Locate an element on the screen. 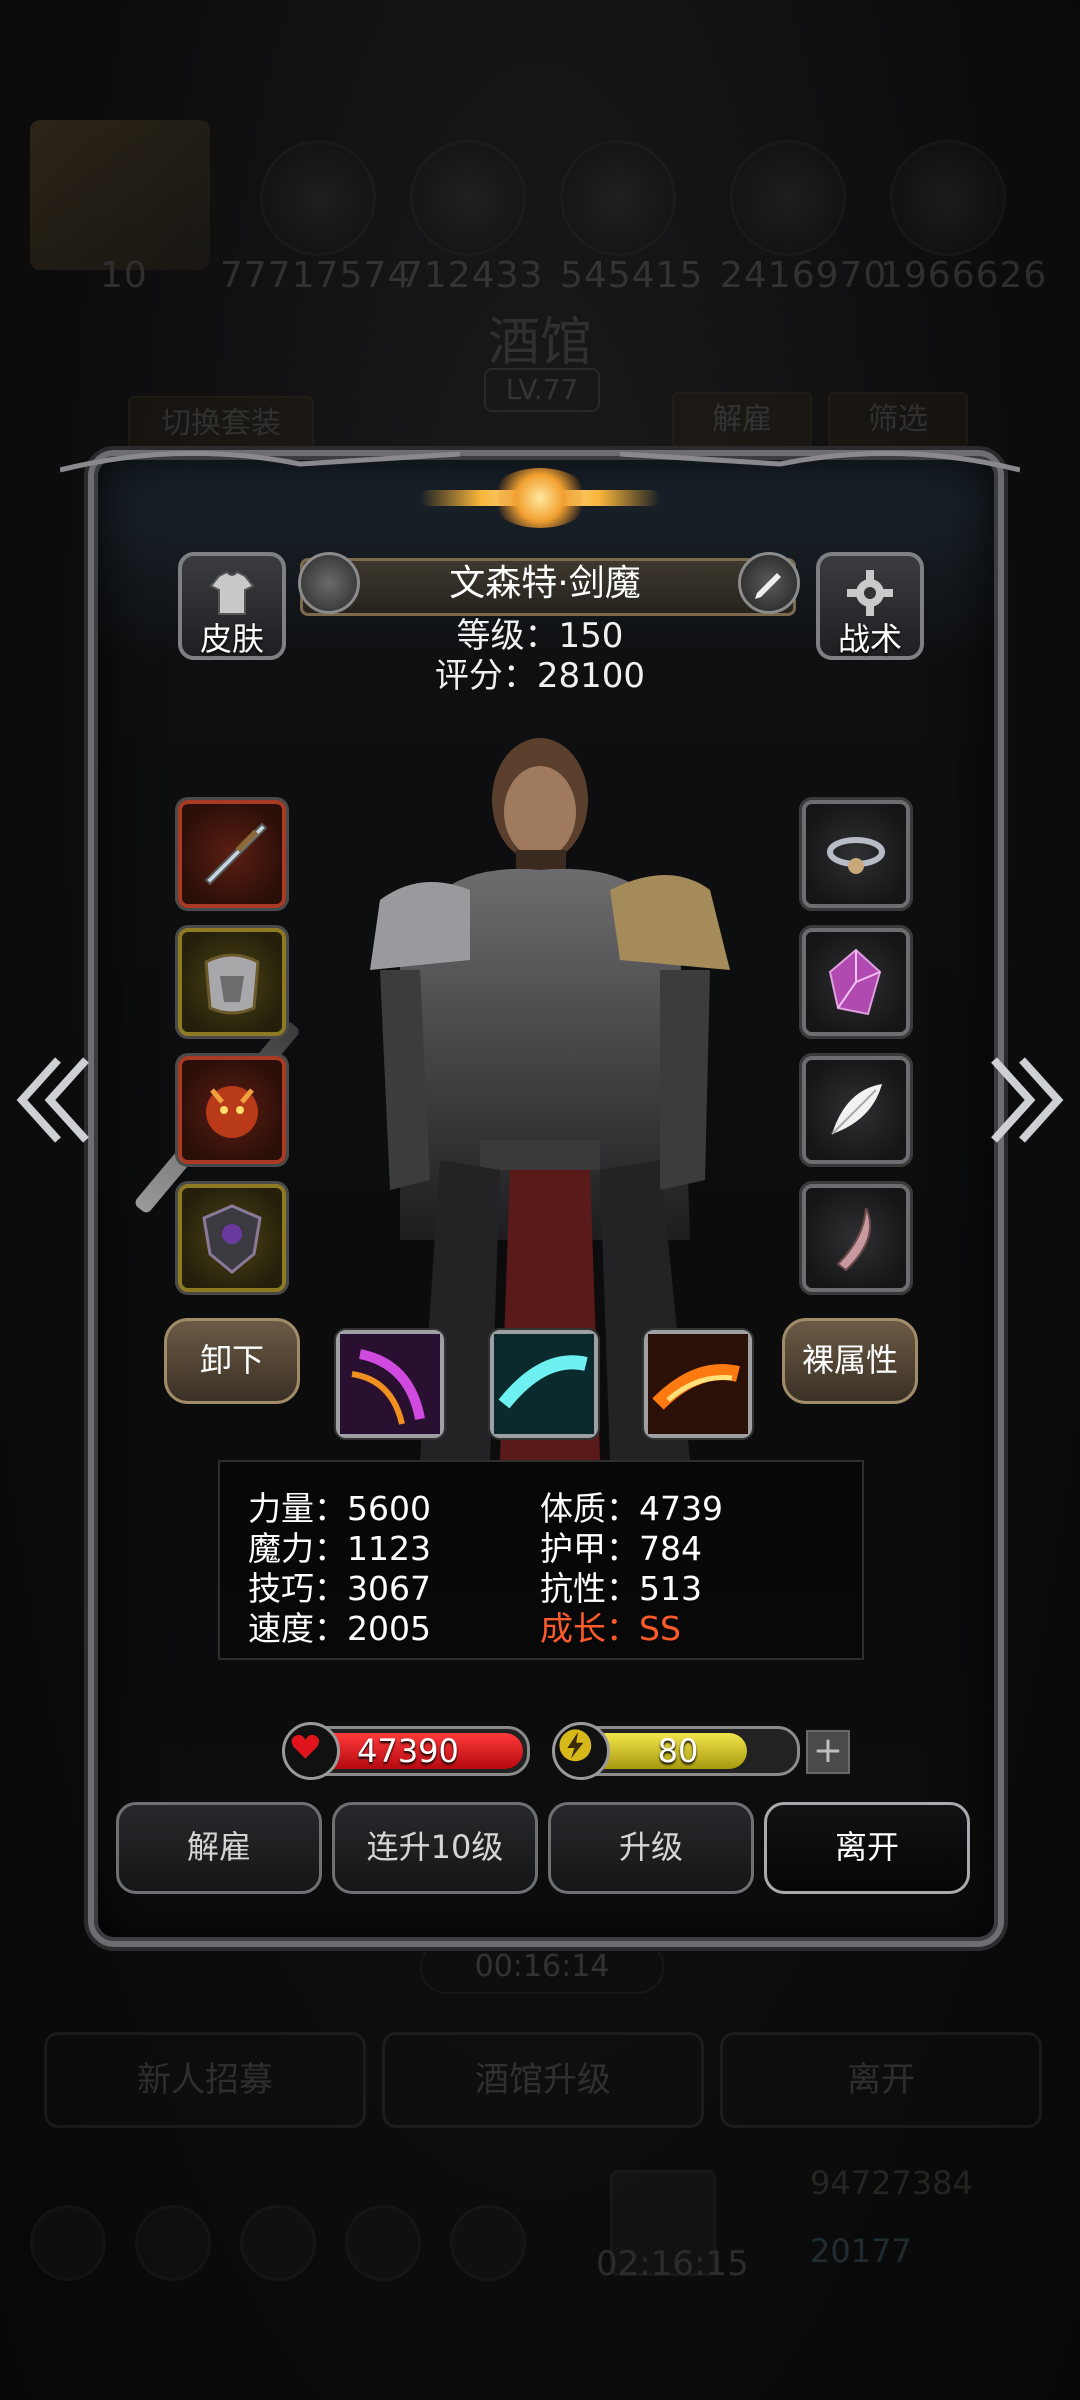 The image size is (1080, 2400). tavern-title: 酒馆 is located at coordinates (539, 343).